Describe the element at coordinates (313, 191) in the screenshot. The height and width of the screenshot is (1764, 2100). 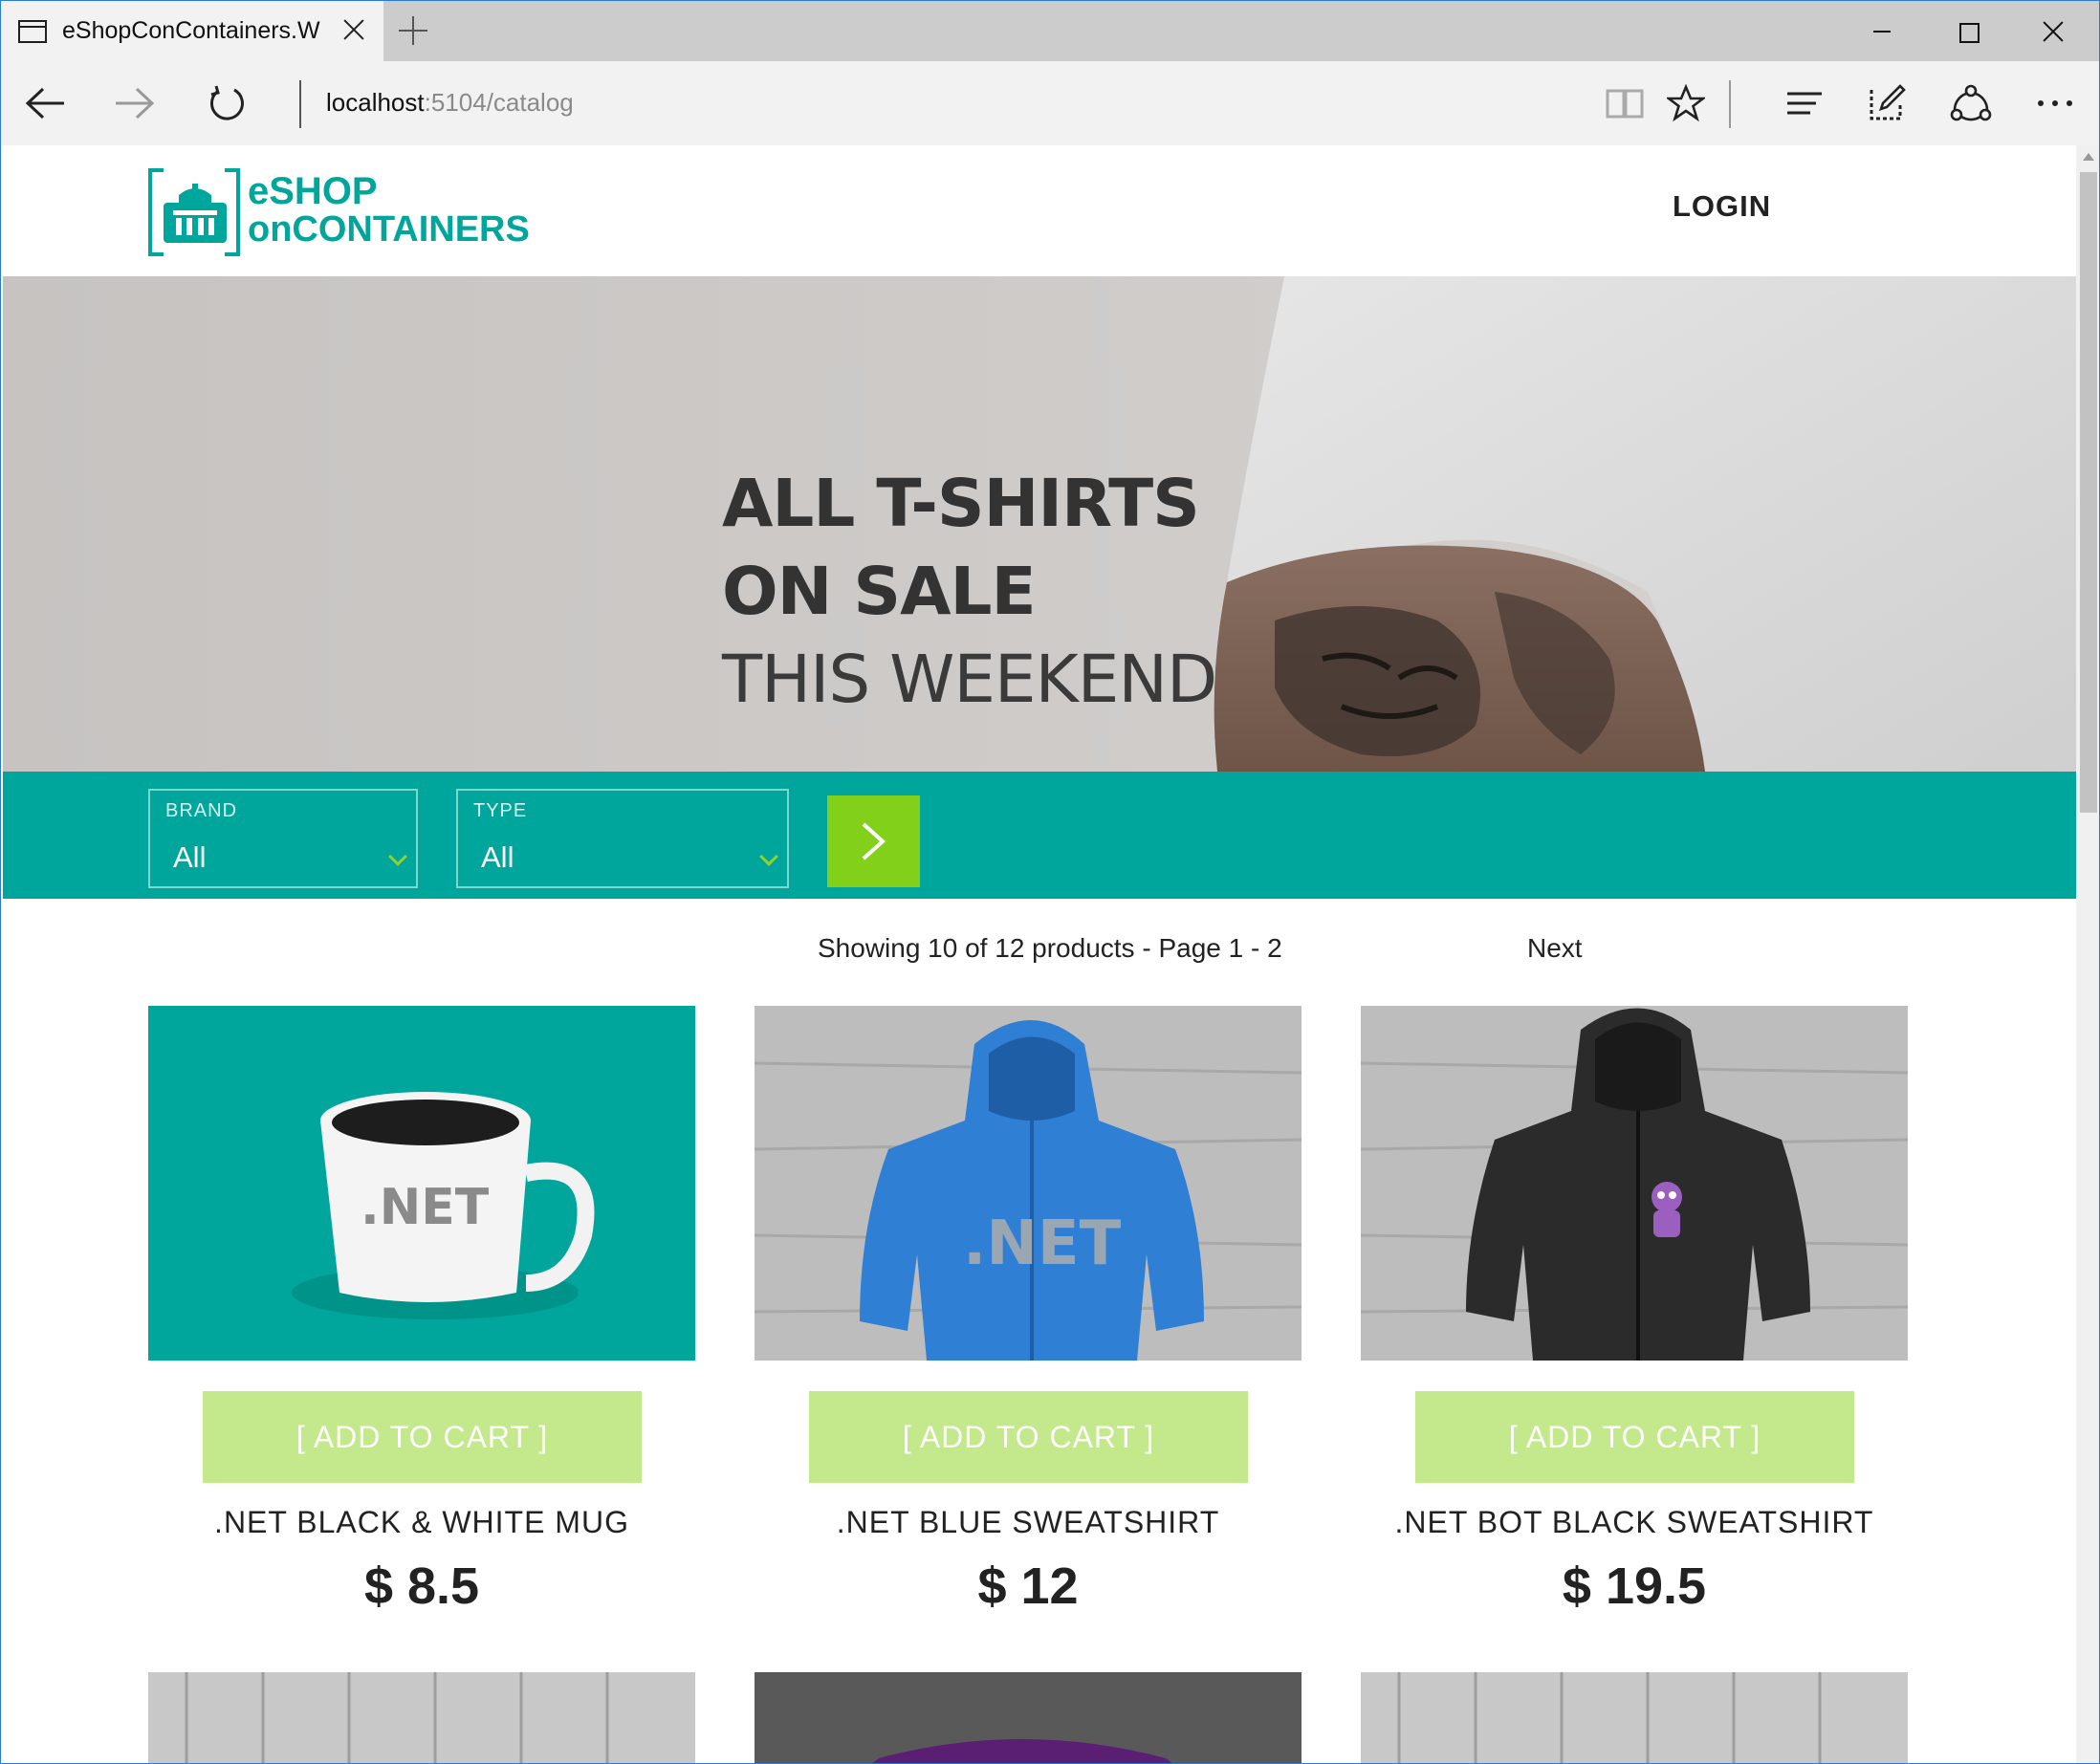
I see `logo-text-eshop: eSHOP` at that location.